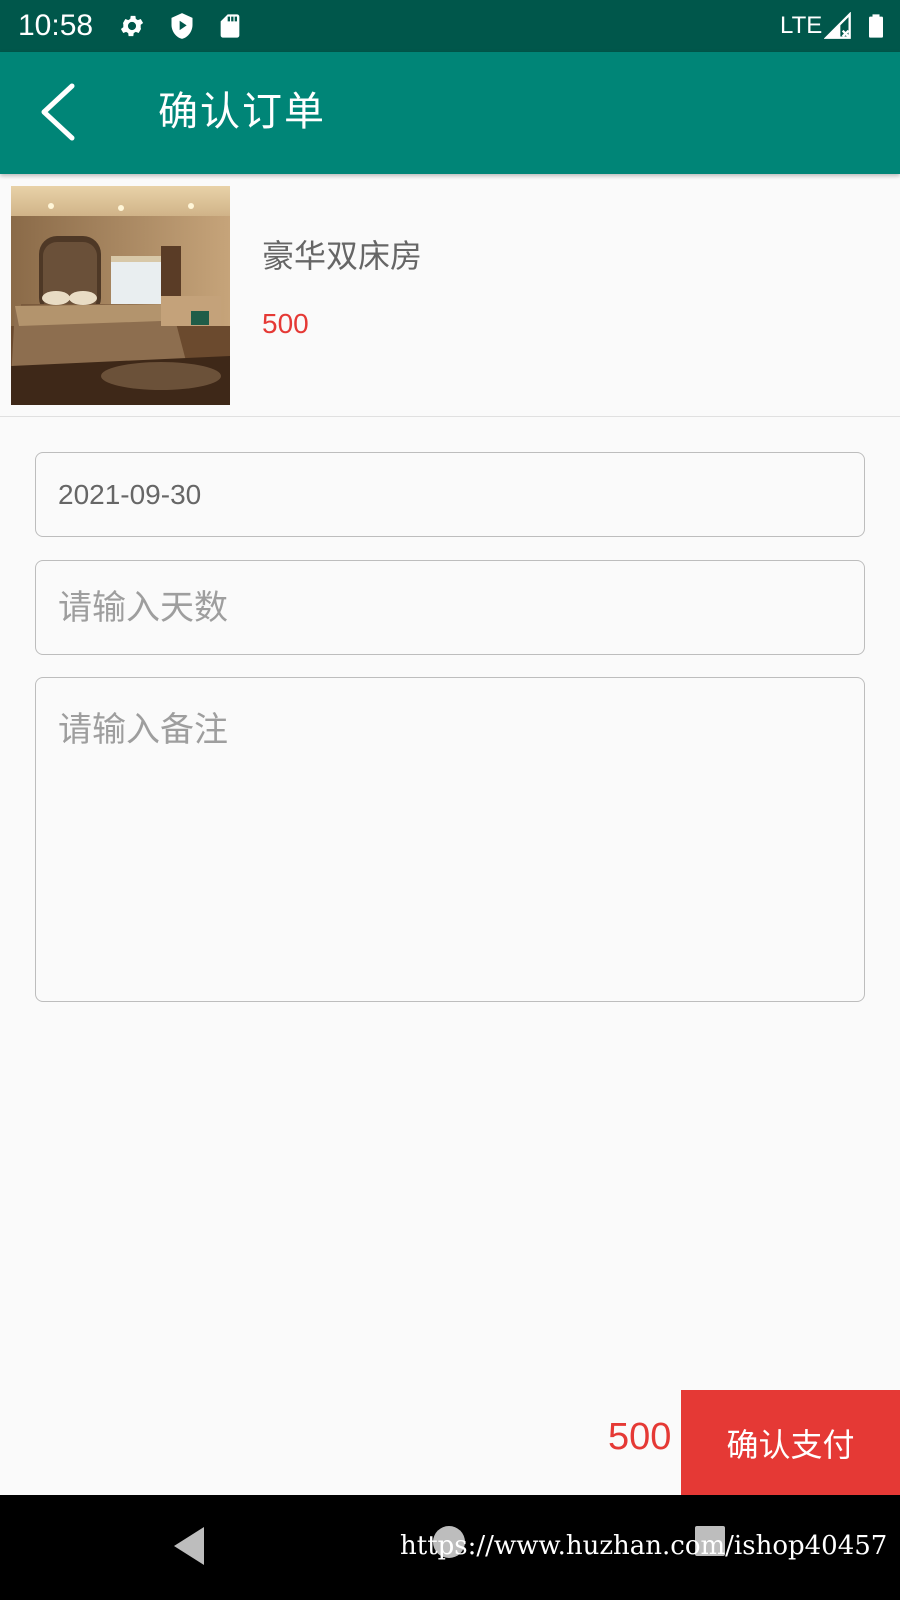 The image size is (900, 1600). I want to click on gear-icon, so click(132, 26).